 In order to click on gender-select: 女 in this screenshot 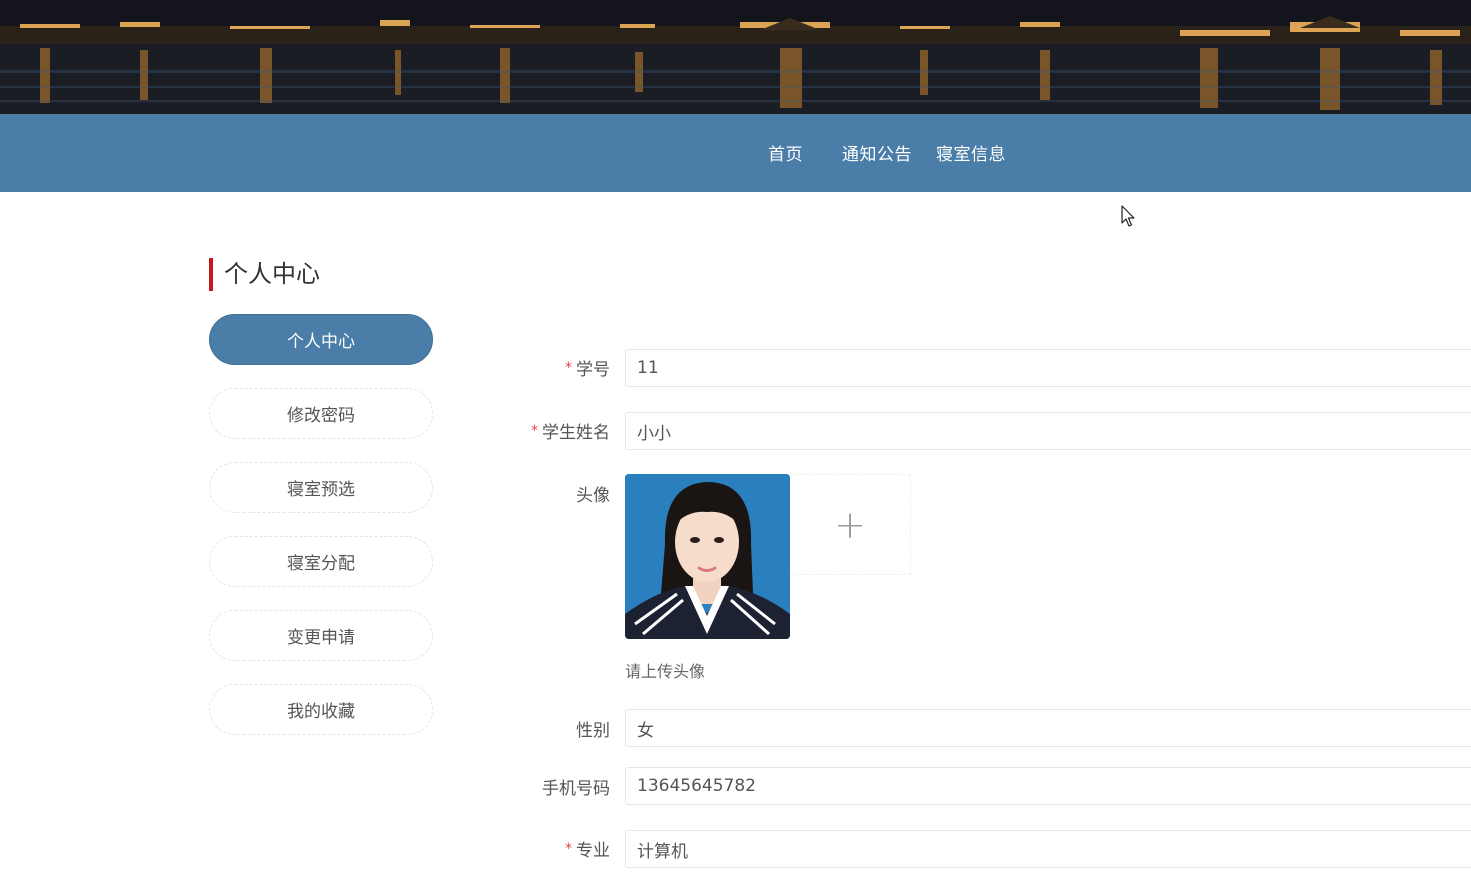, I will do `click(1048, 728)`.